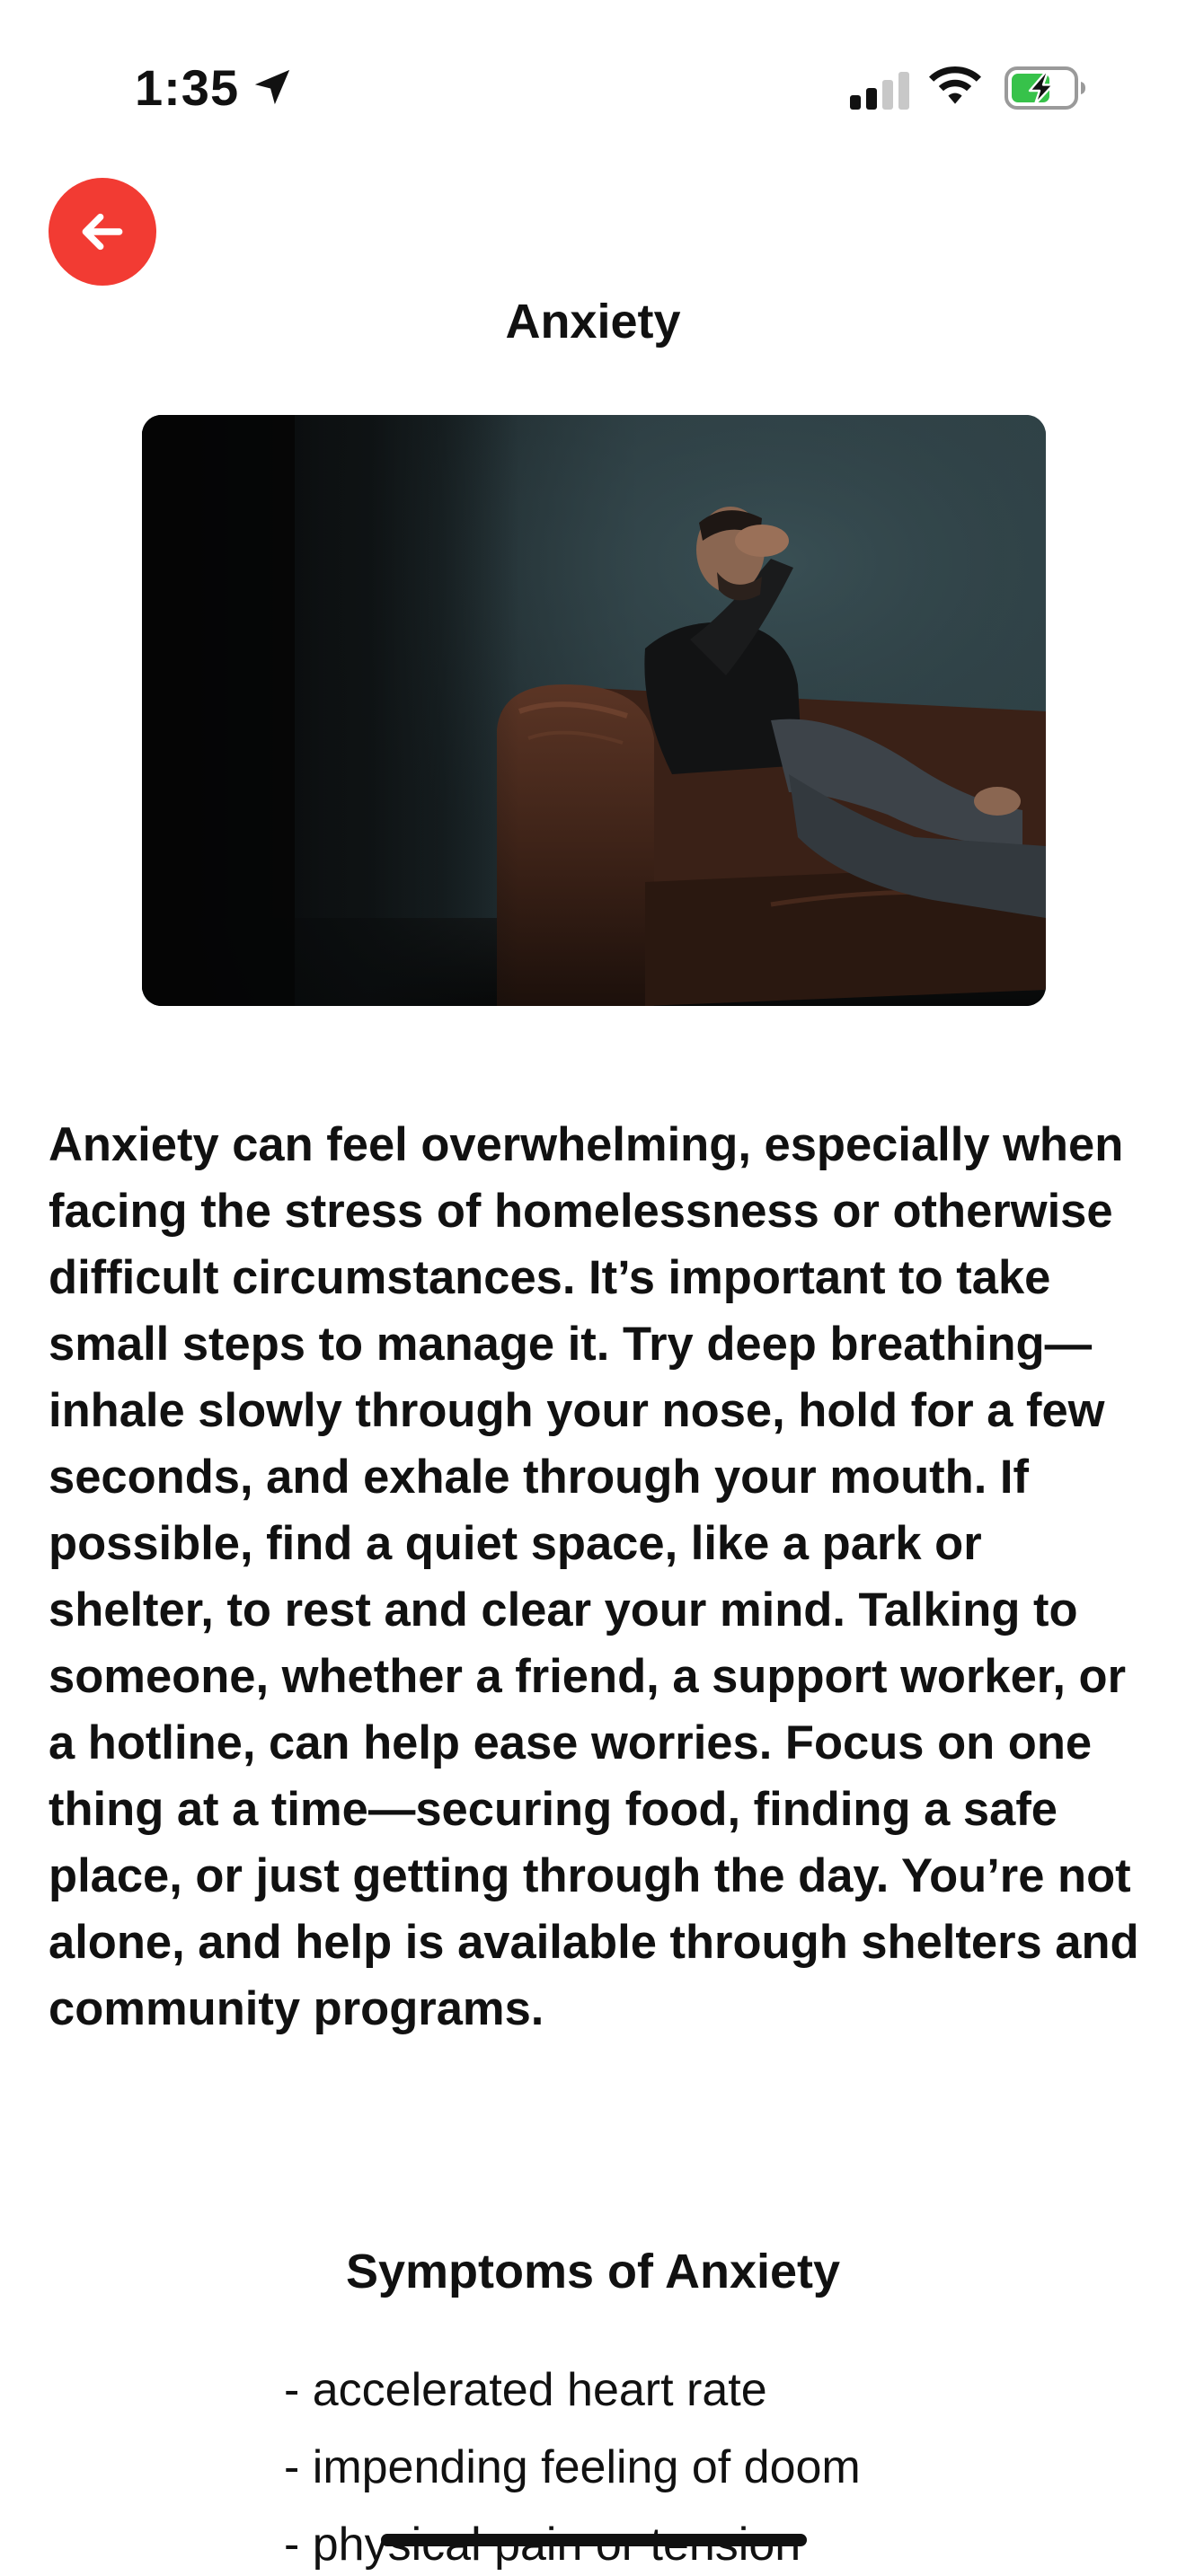 This screenshot has width=1186, height=2576. What do you see at coordinates (1045, 88) in the screenshot?
I see `battery-charging-icon` at bounding box center [1045, 88].